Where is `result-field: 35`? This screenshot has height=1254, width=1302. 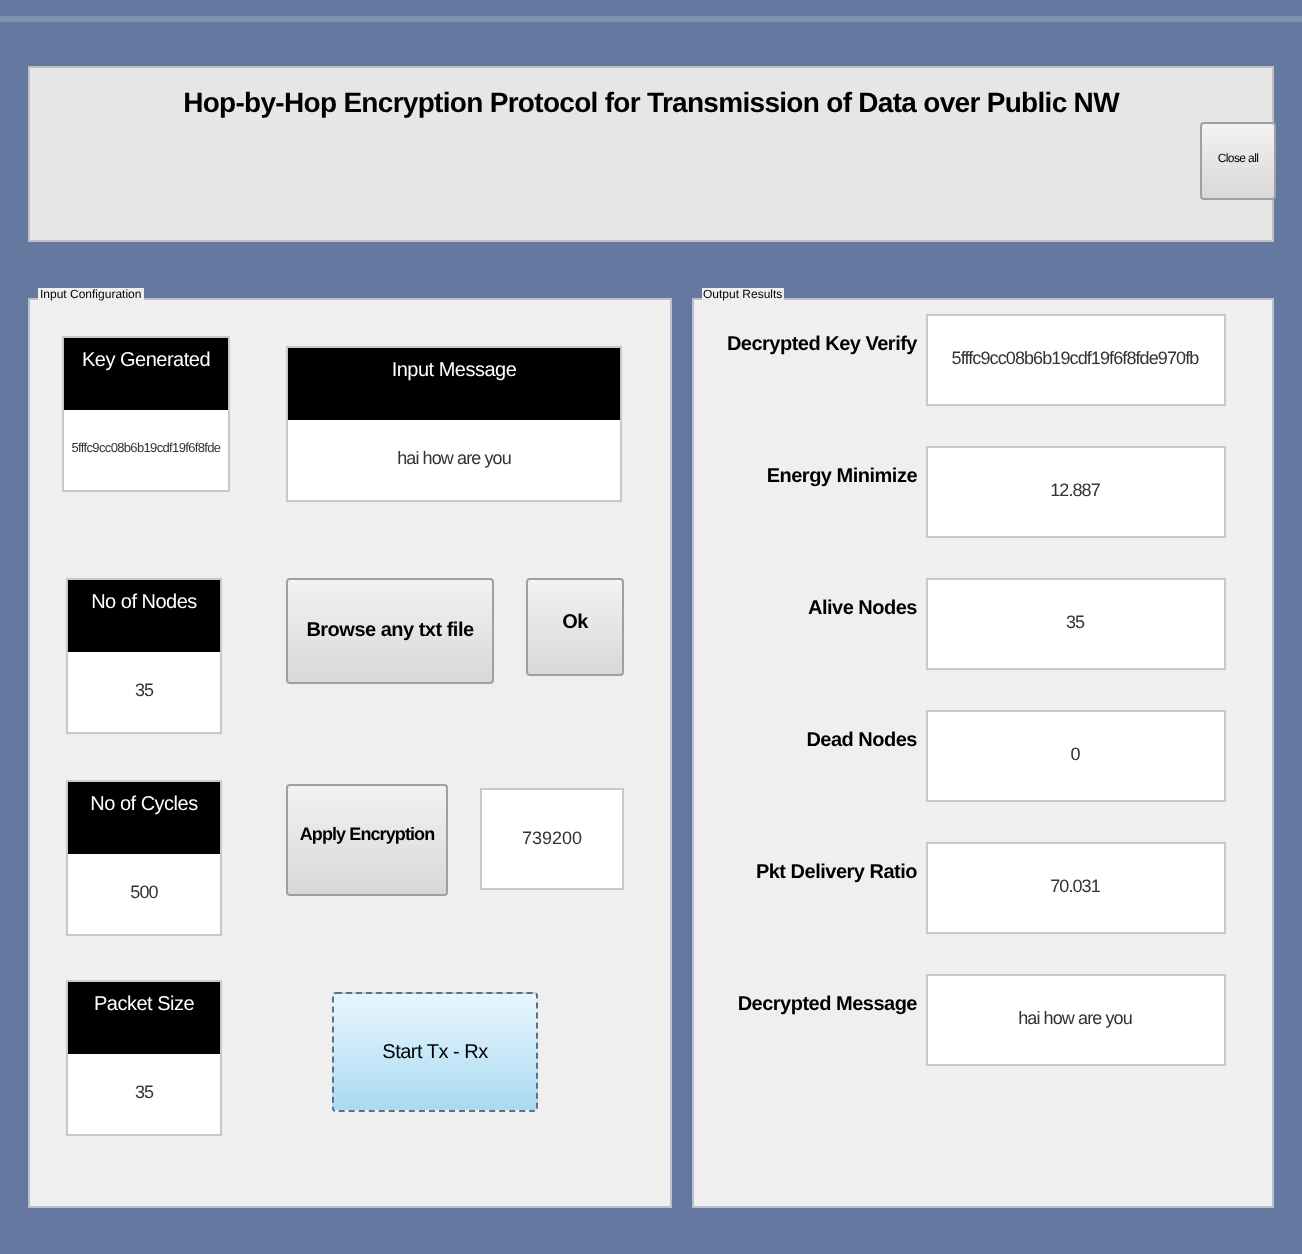
result-field: 35 is located at coordinates (1075, 624).